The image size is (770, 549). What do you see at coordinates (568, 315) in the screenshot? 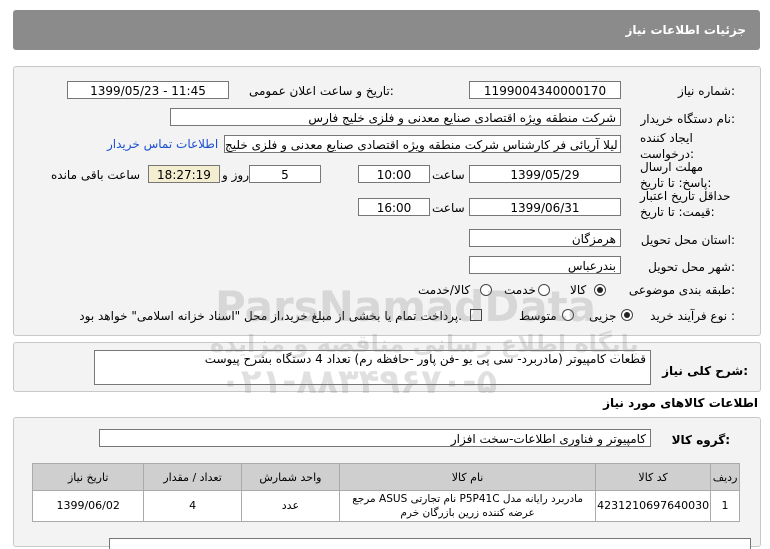
I see `purchase-radio-medium` at bounding box center [568, 315].